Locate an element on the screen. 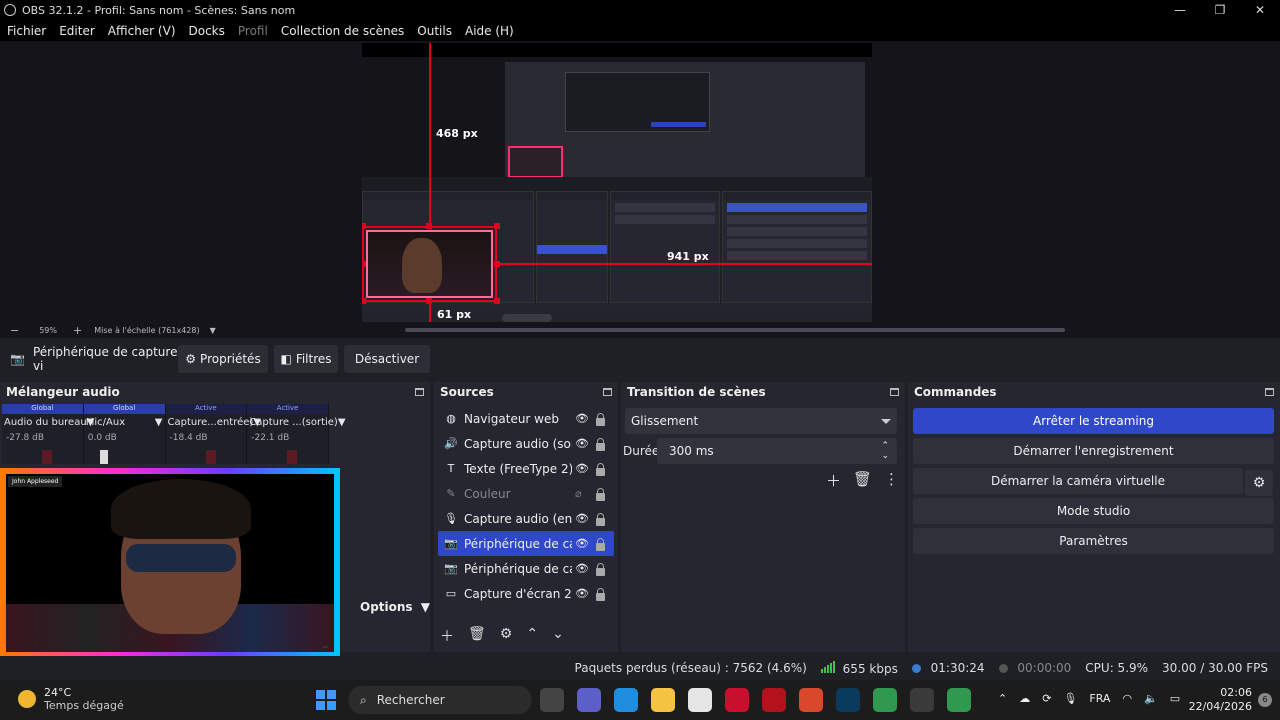  channel-name: Capture ...(sortie) ▼ is located at coordinates (296, 422).